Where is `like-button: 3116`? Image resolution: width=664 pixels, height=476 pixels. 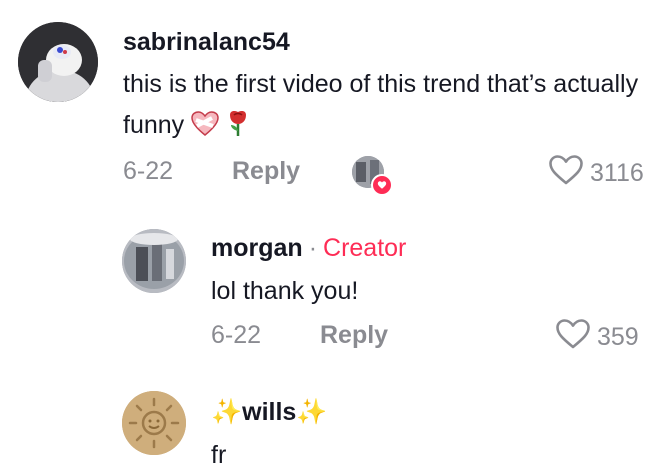 like-button: 3116 is located at coordinates (596, 173).